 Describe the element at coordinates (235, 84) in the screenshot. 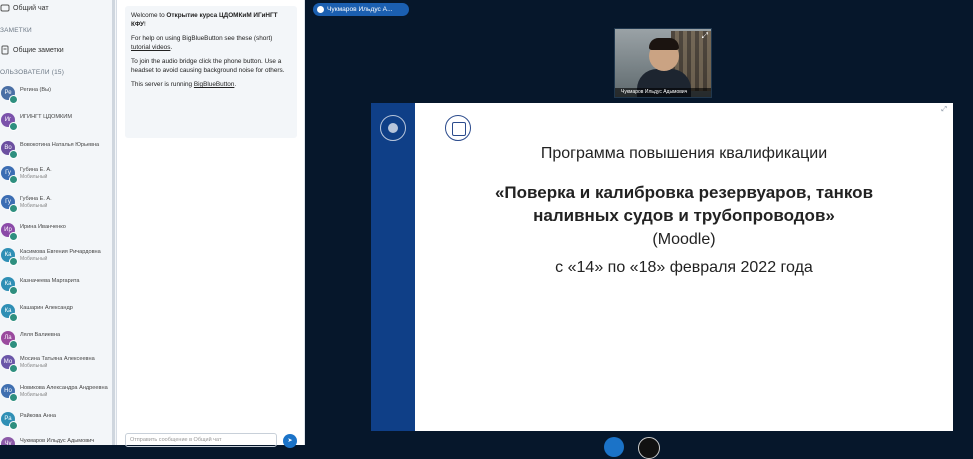

I see `server-end: .` at that location.